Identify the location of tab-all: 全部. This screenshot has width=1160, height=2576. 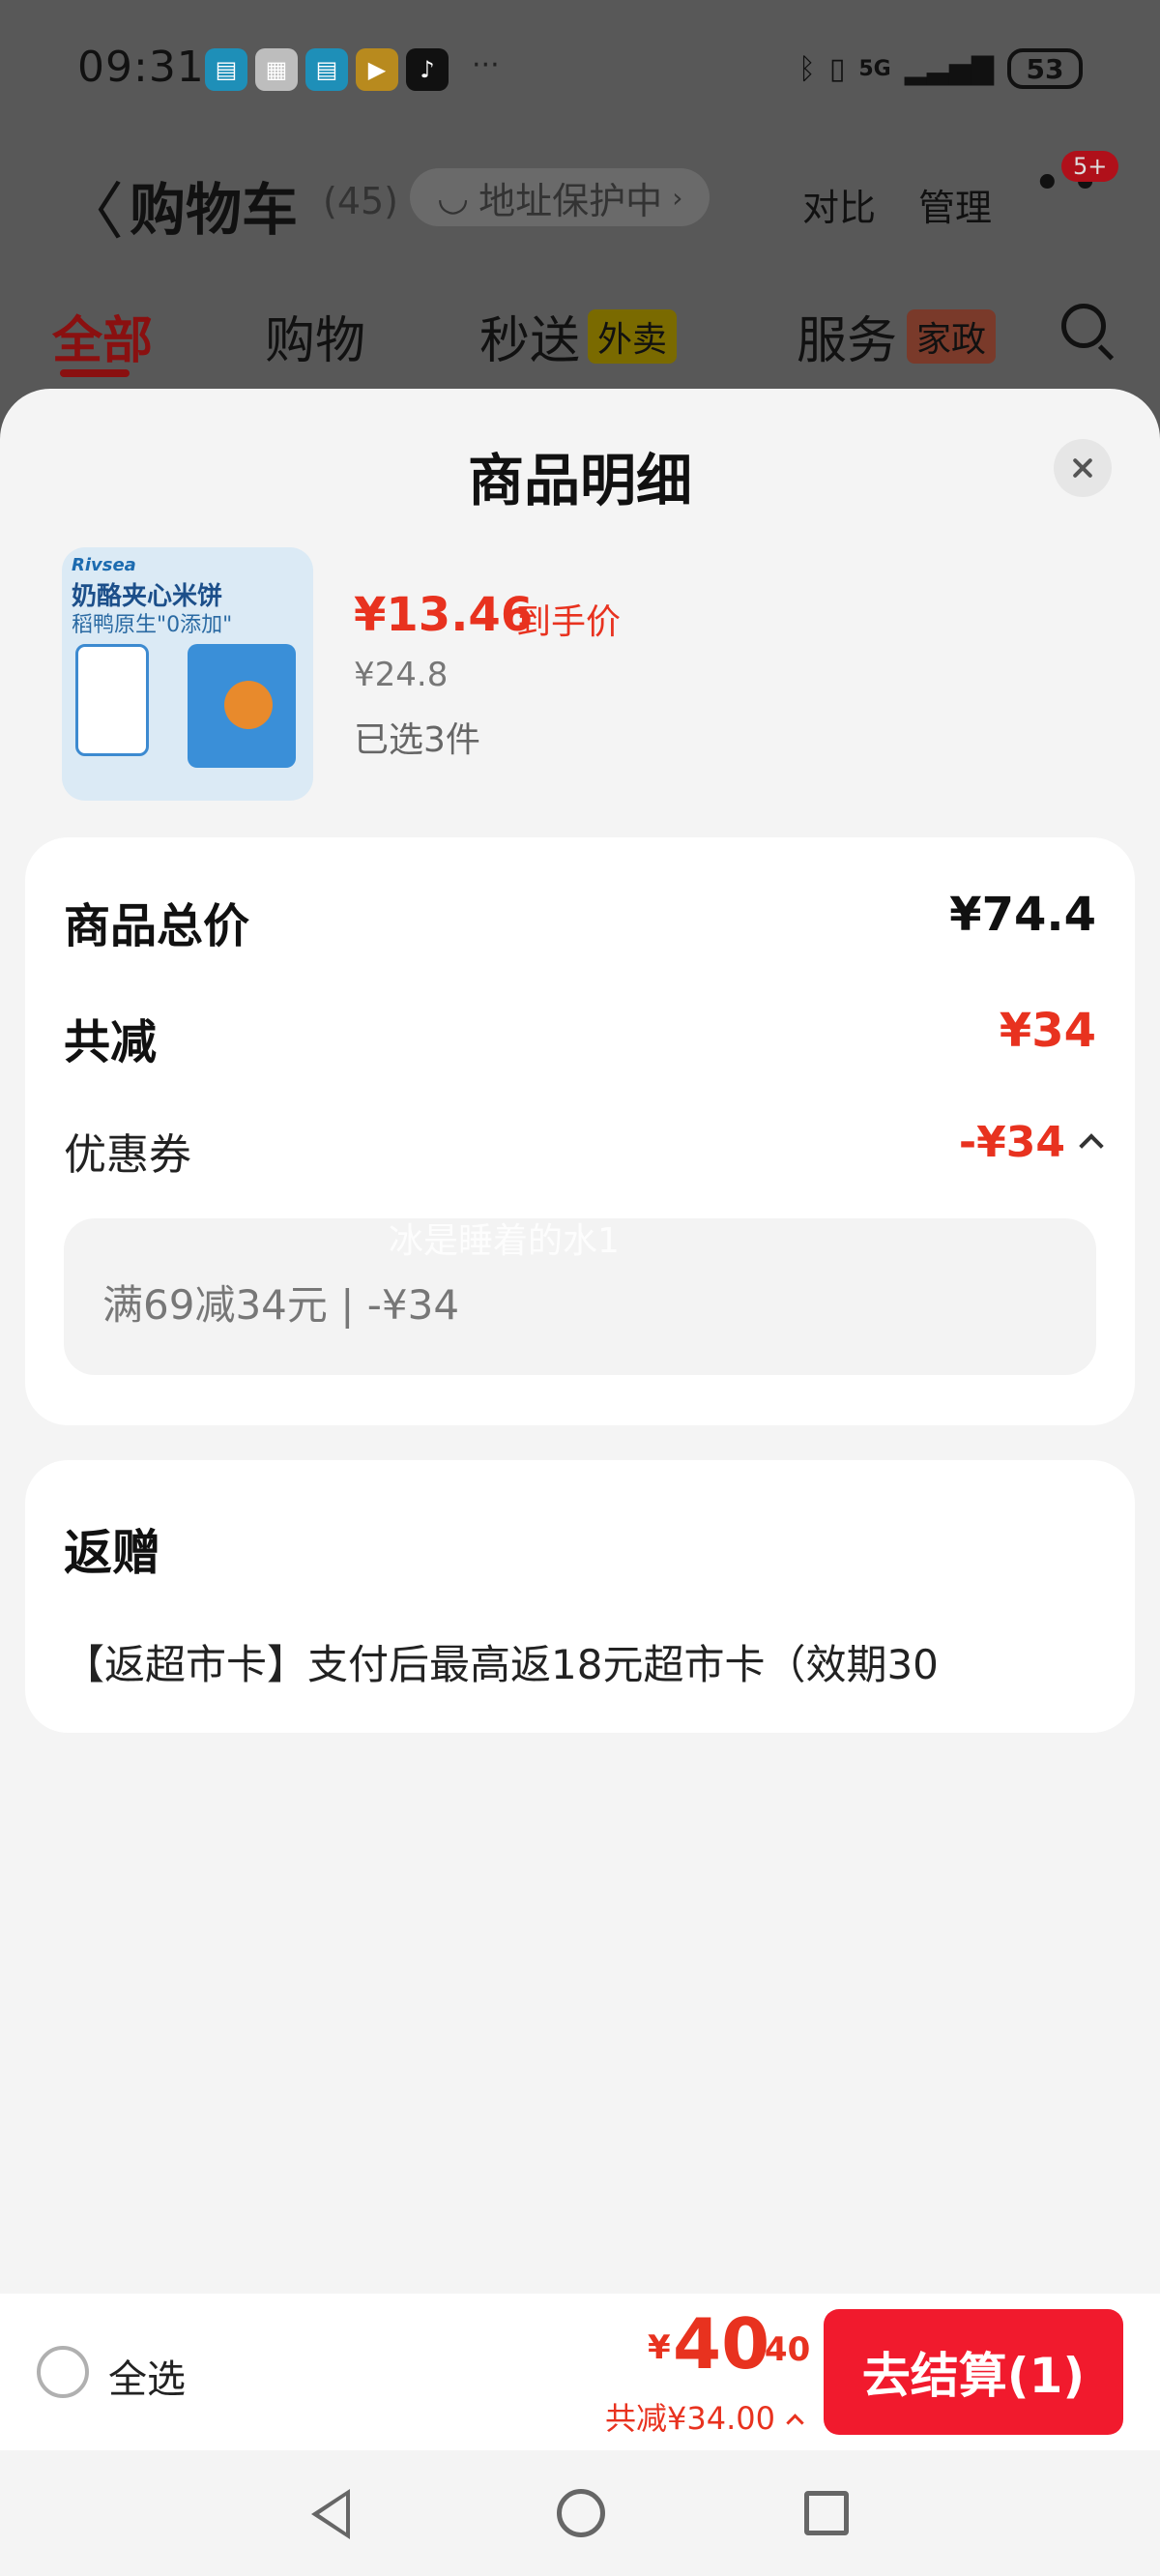
(103, 336).